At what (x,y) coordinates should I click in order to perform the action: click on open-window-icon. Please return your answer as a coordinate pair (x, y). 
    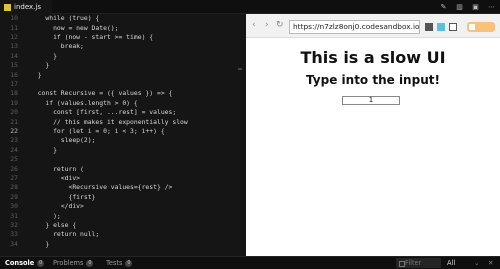
    Looking at the image, I should click on (453, 27).